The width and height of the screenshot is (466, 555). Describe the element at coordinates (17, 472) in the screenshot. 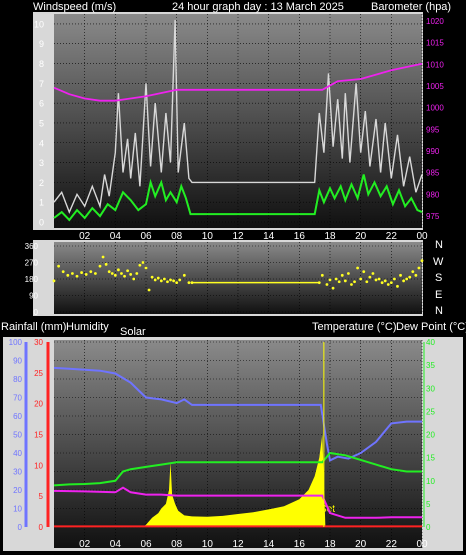

I see `humidity-tick-label: 30` at that location.